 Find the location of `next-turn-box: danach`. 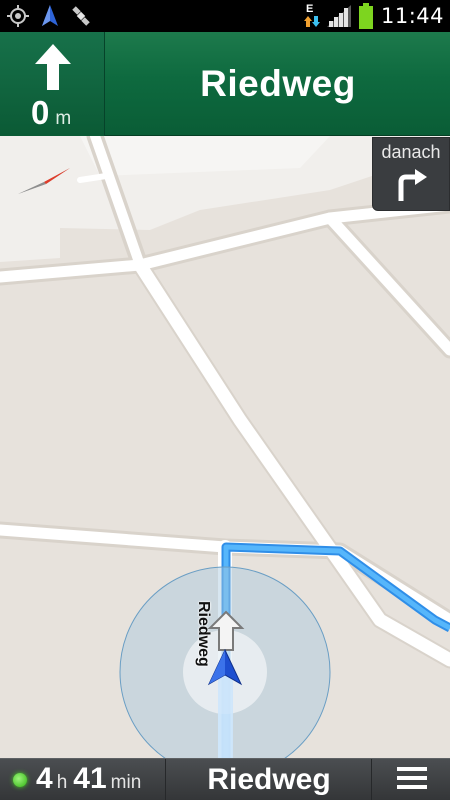

next-turn-box: danach is located at coordinates (411, 174).